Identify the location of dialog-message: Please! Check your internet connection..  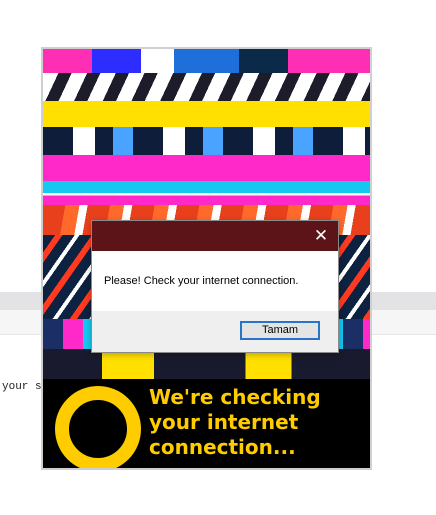
(201, 281).